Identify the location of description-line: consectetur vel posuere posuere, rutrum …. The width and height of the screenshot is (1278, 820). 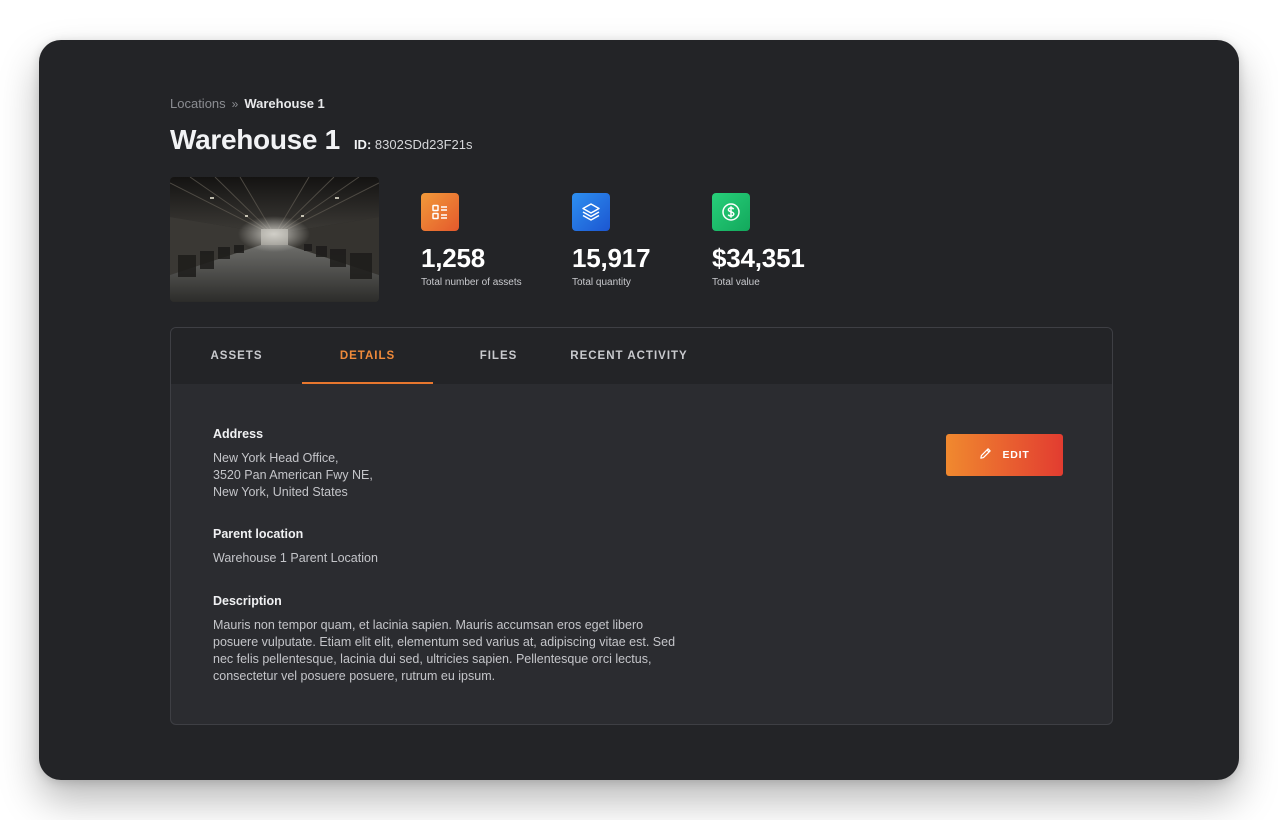
(354, 676).